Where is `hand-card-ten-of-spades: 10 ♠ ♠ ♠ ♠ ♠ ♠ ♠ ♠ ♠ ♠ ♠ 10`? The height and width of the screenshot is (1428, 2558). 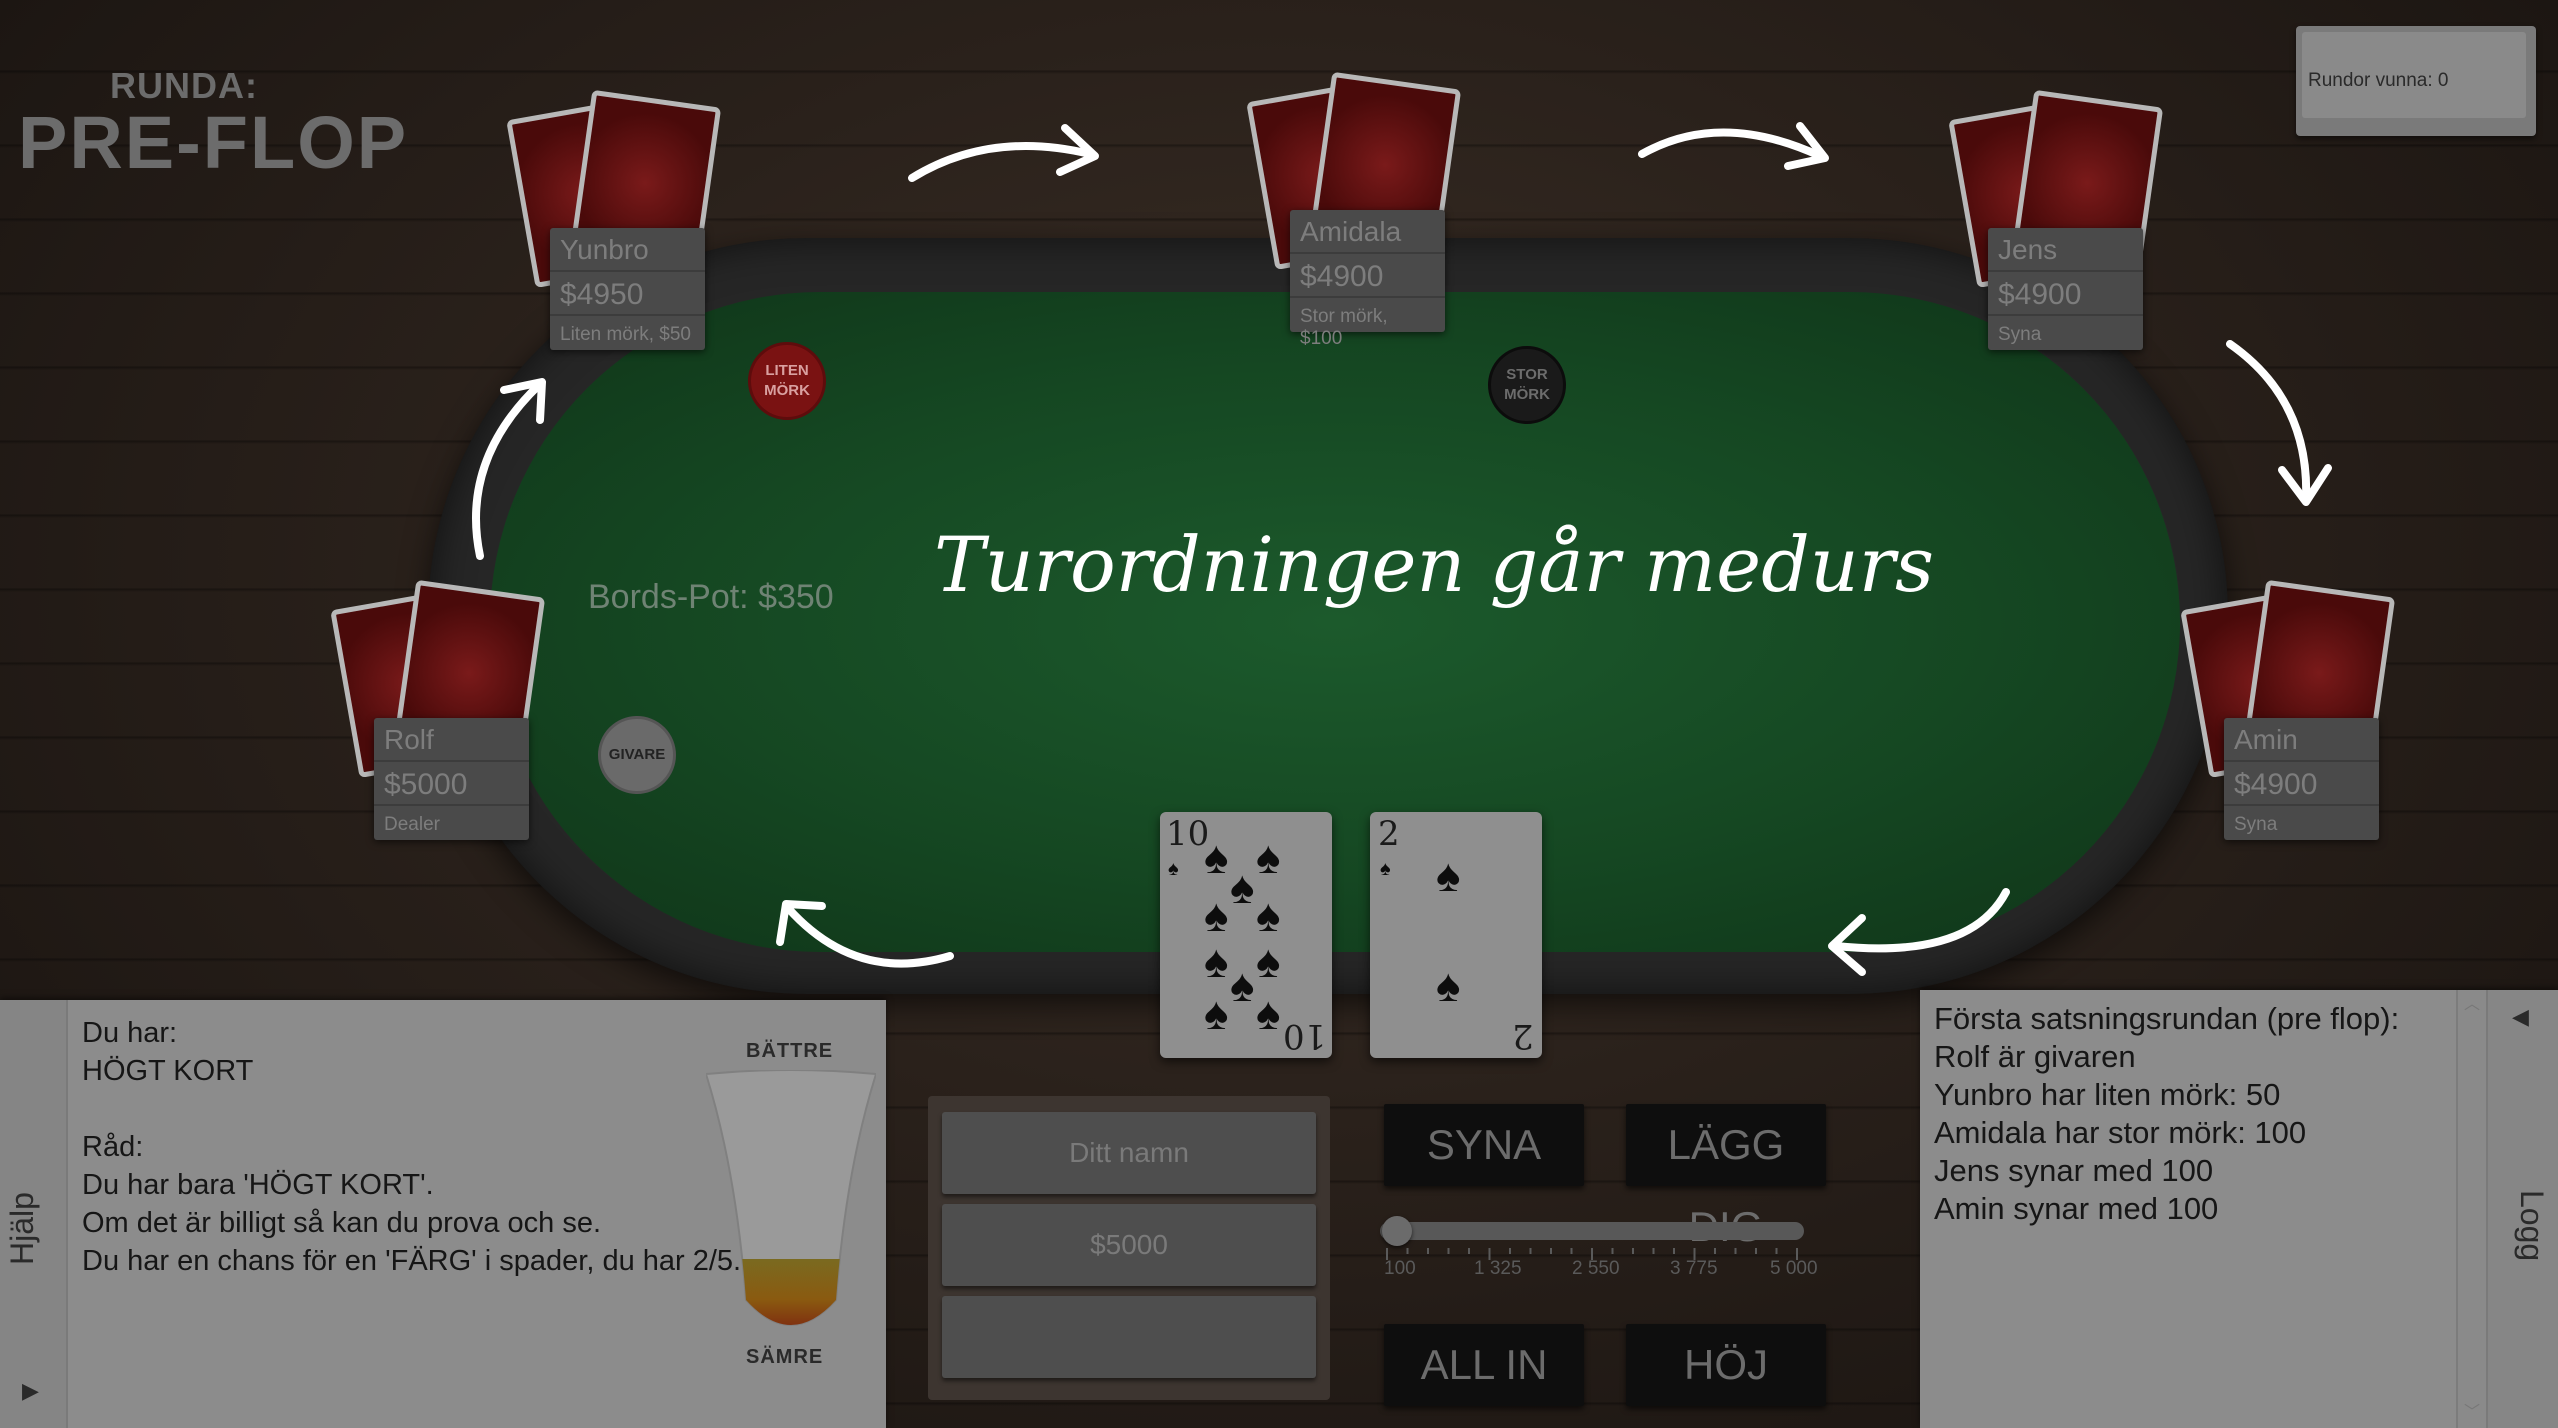
hand-card-ten-of-spades: 10 ♠ ♠ ♠ ♠ ♠ ♠ ♠ ♠ ♠ ♠ ♠ 10 is located at coordinates (1246, 935).